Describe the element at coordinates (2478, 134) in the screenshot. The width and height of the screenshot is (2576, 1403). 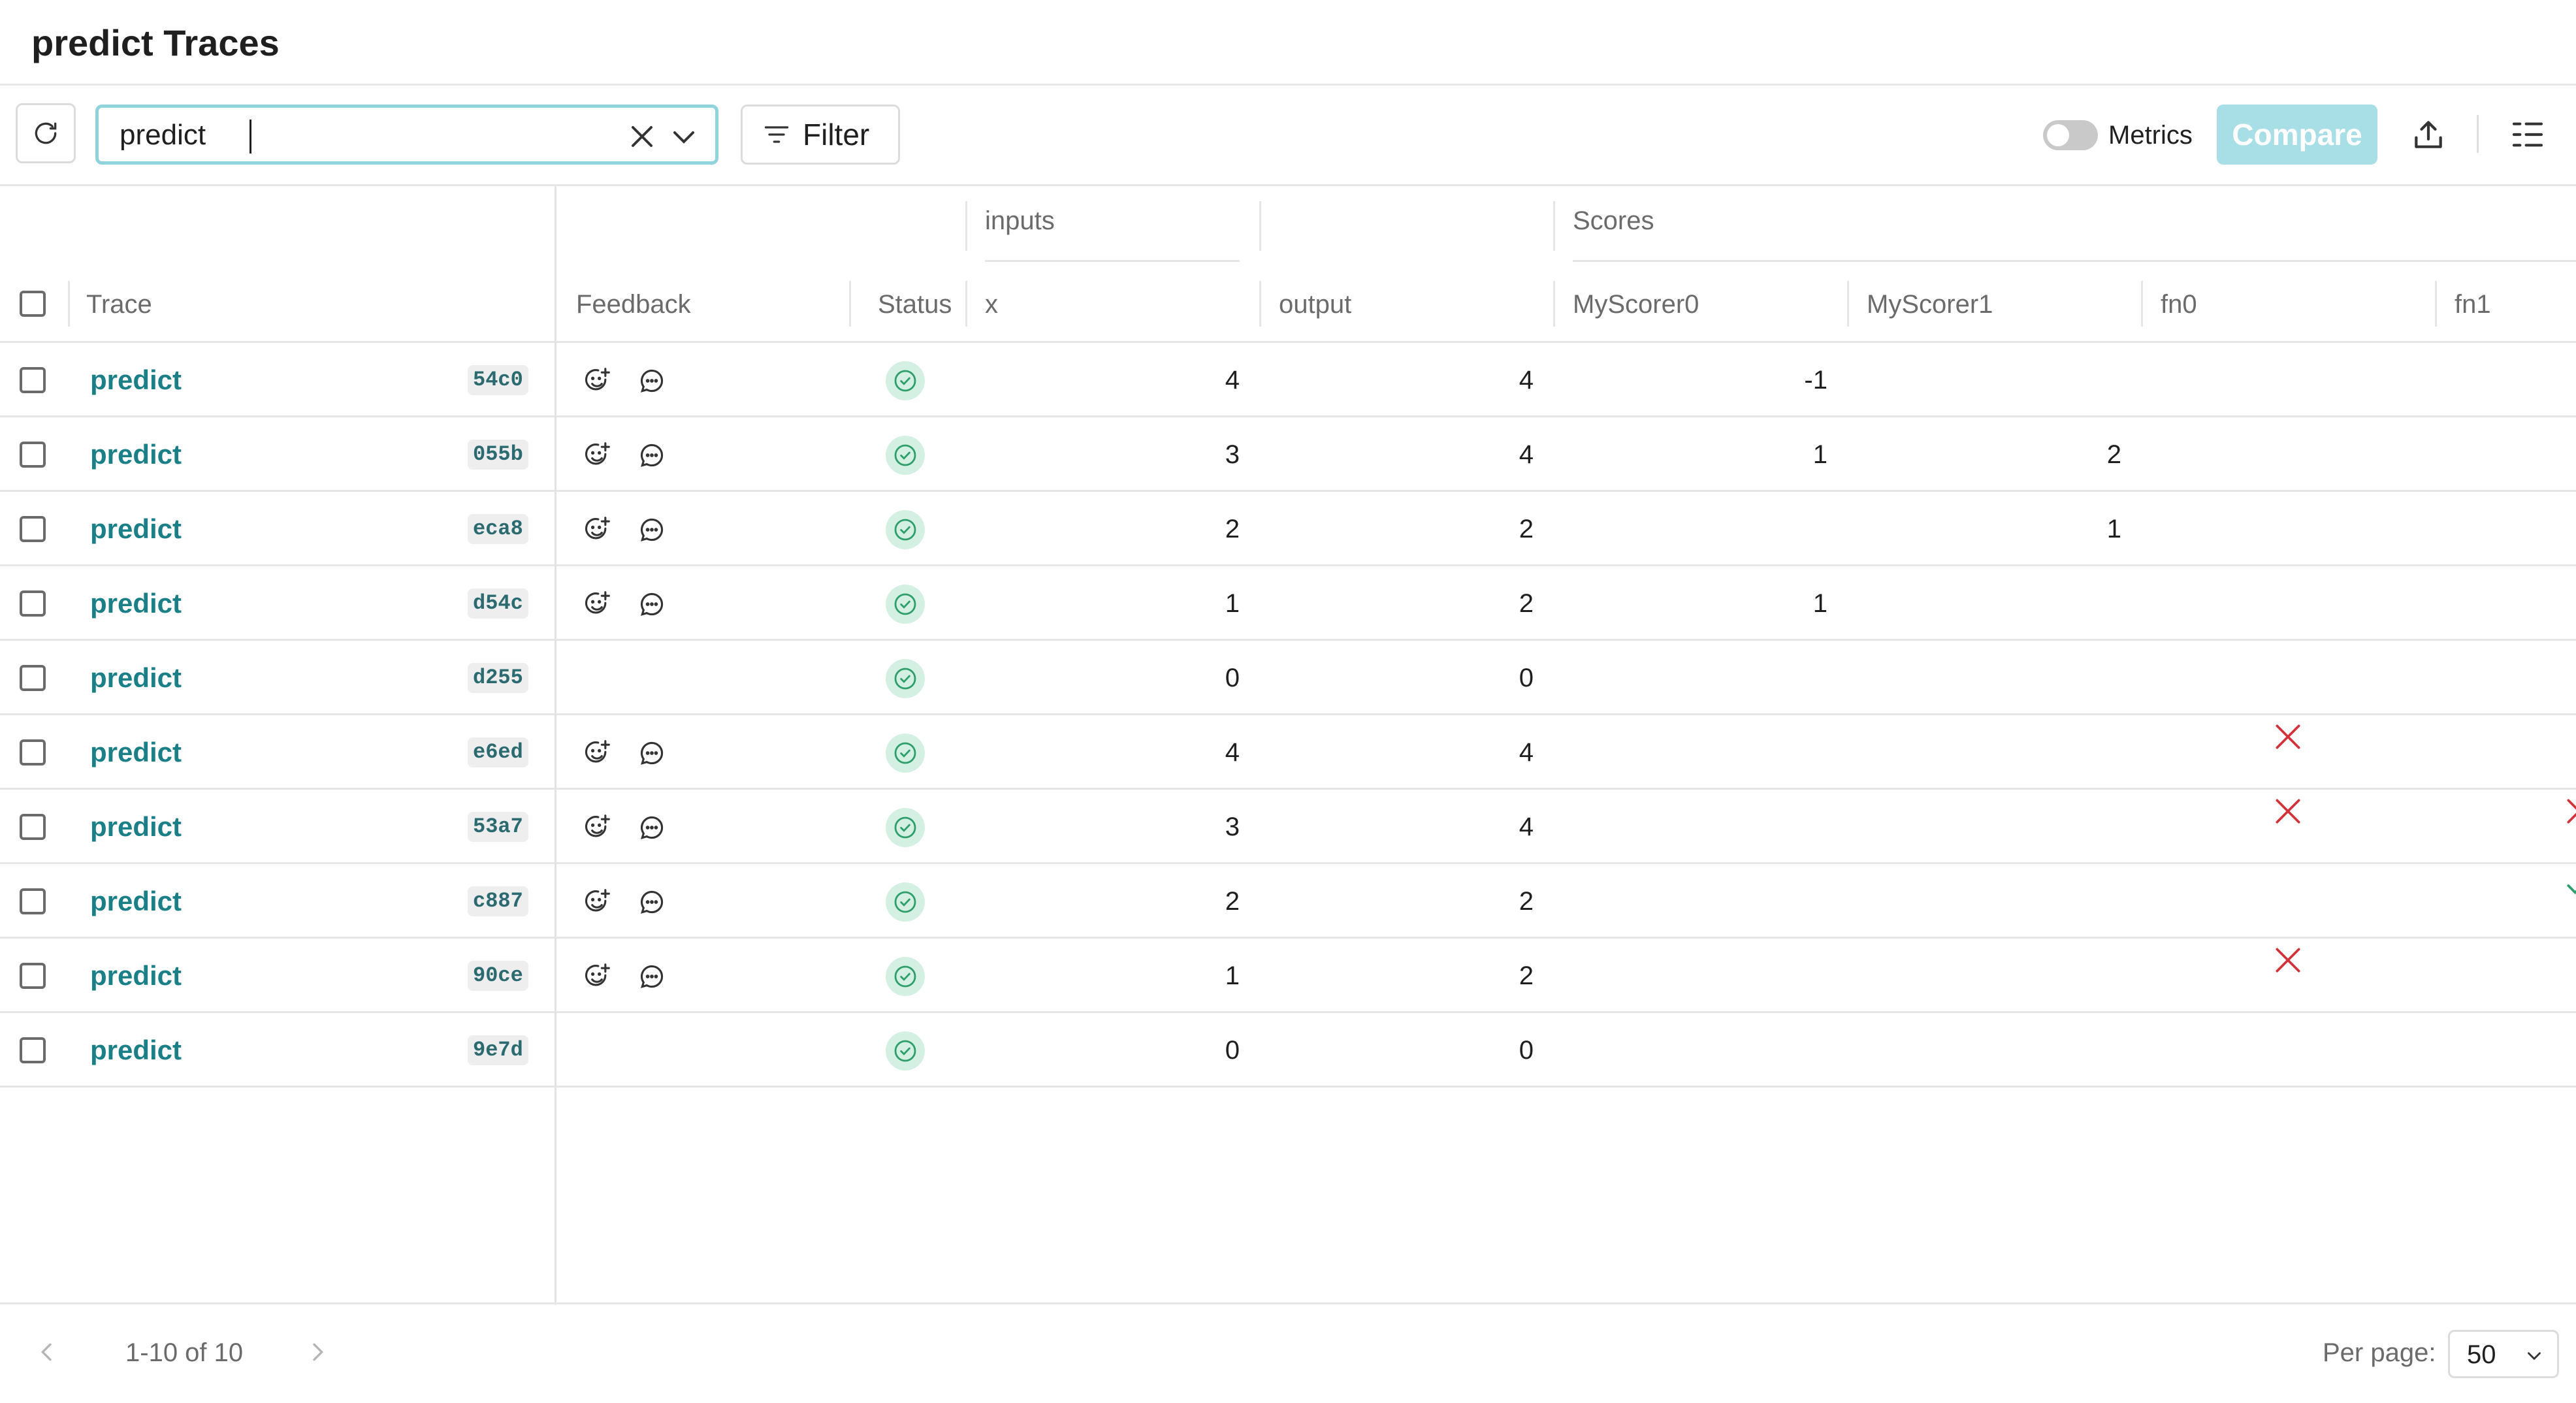
I see `toolbar-divider` at that location.